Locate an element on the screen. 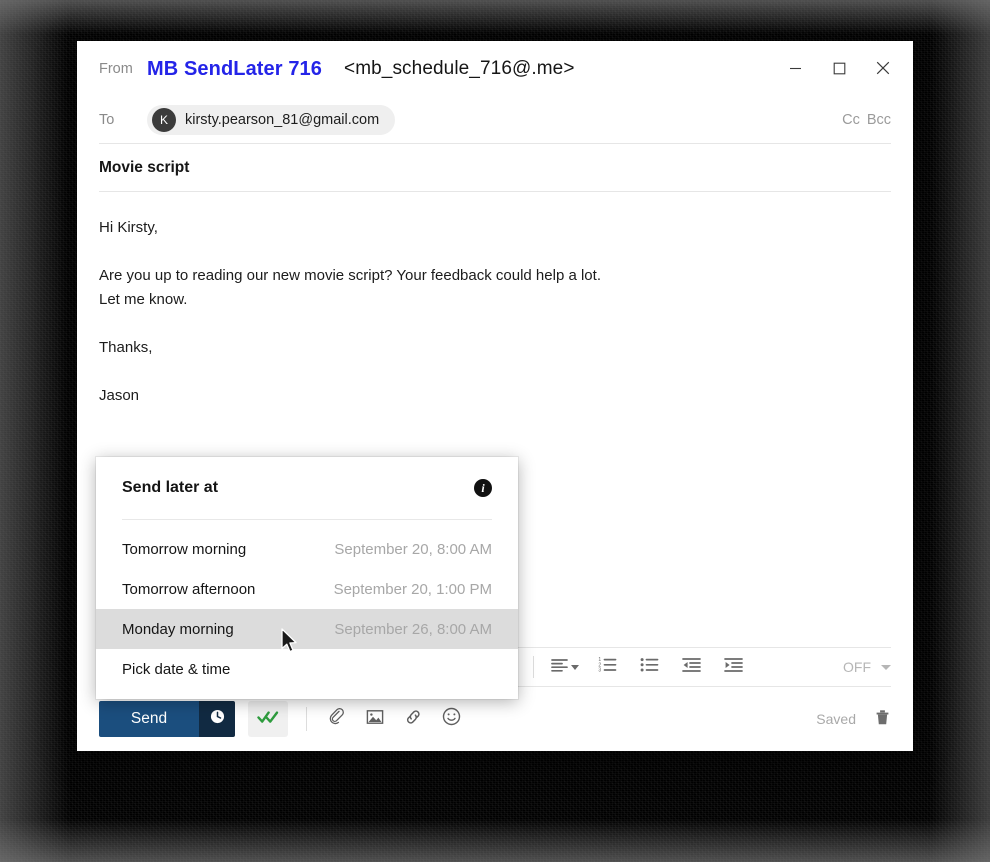  send-later-toggle-button is located at coordinates (268, 719).